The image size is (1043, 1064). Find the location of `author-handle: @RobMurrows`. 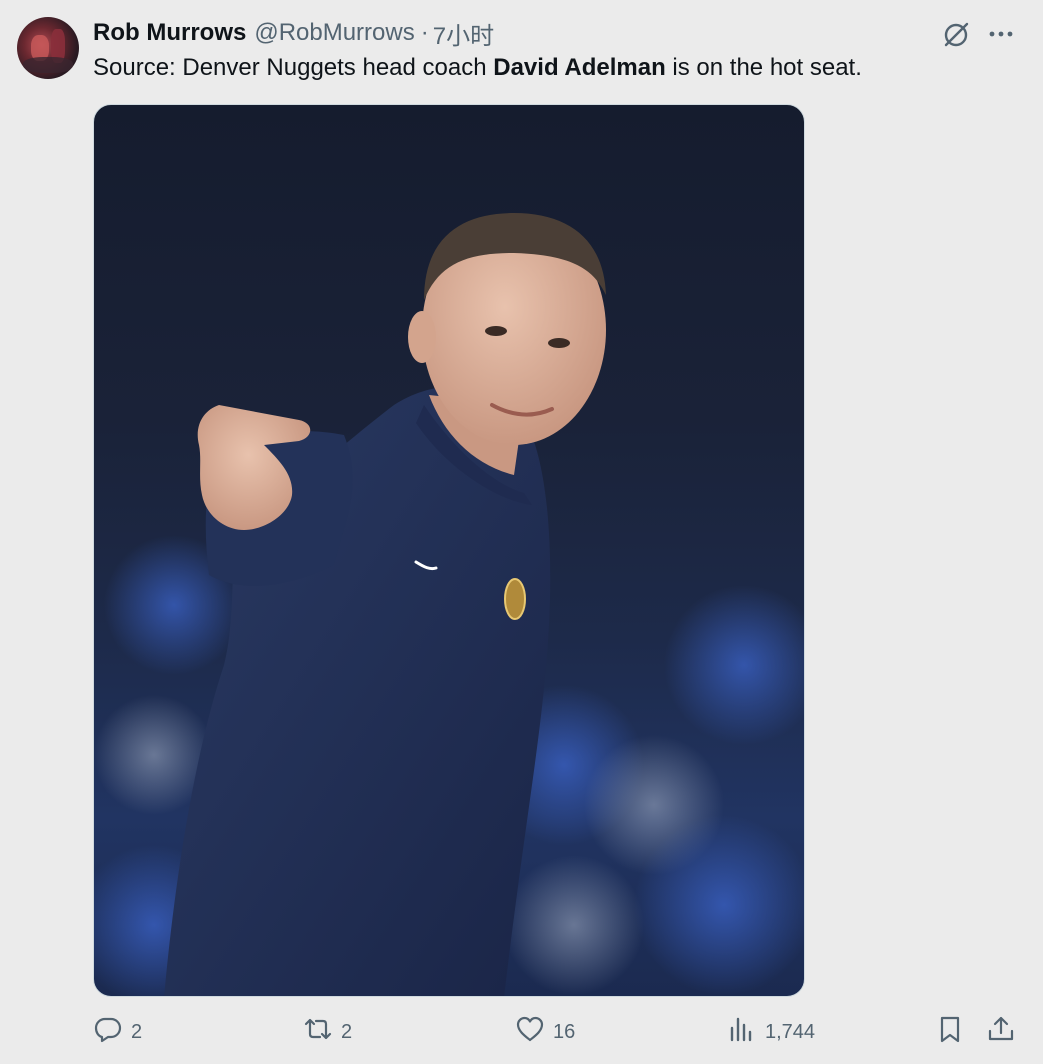

author-handle: @RobMurrows is located at coordinates (334, 33).